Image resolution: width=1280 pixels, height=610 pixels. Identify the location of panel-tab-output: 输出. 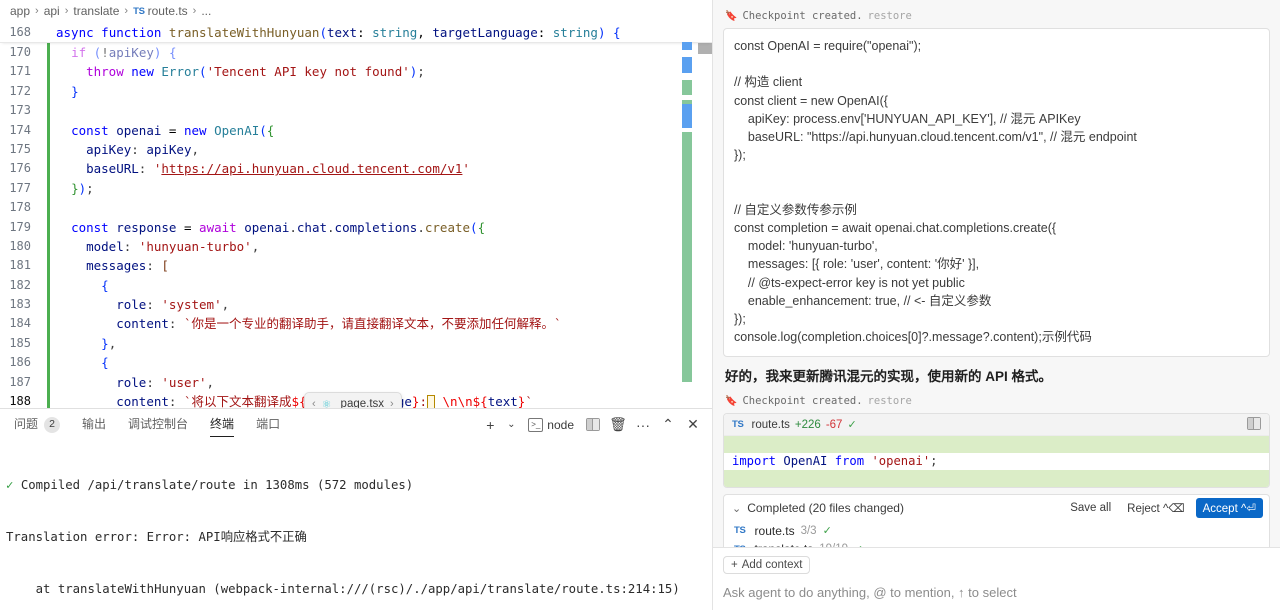
(94, 424).